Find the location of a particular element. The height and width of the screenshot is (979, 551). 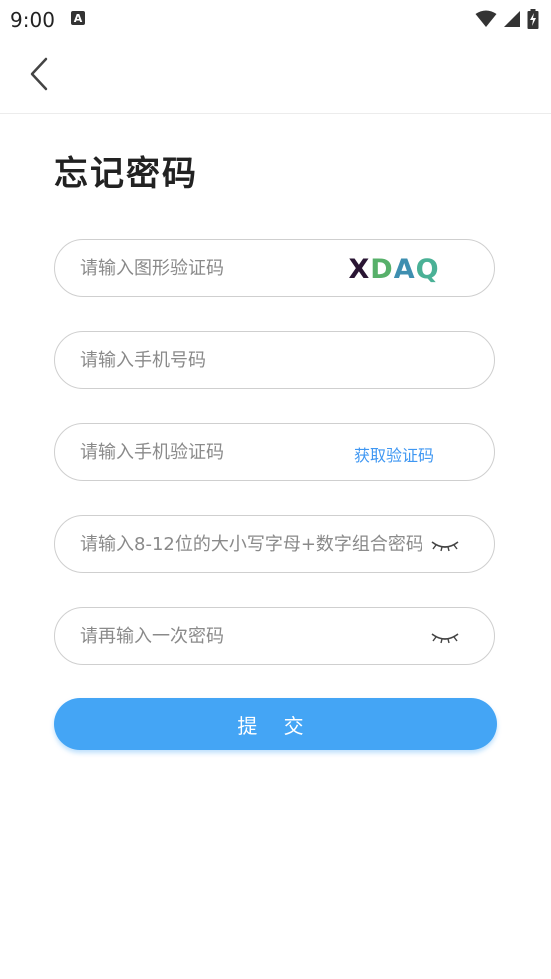

signal-icon is located at coordinates (512, 19).